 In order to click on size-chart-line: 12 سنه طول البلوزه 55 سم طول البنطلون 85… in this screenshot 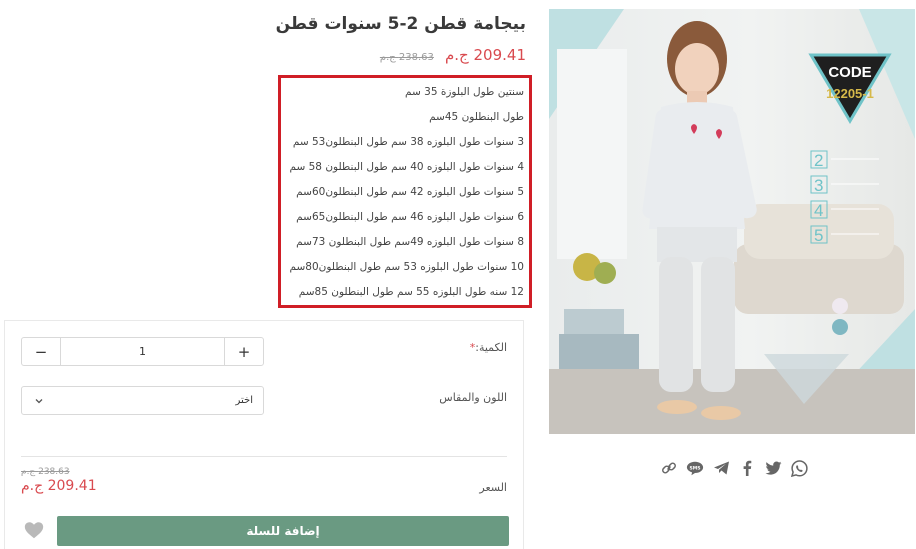, I will do `click(411, 292)`.